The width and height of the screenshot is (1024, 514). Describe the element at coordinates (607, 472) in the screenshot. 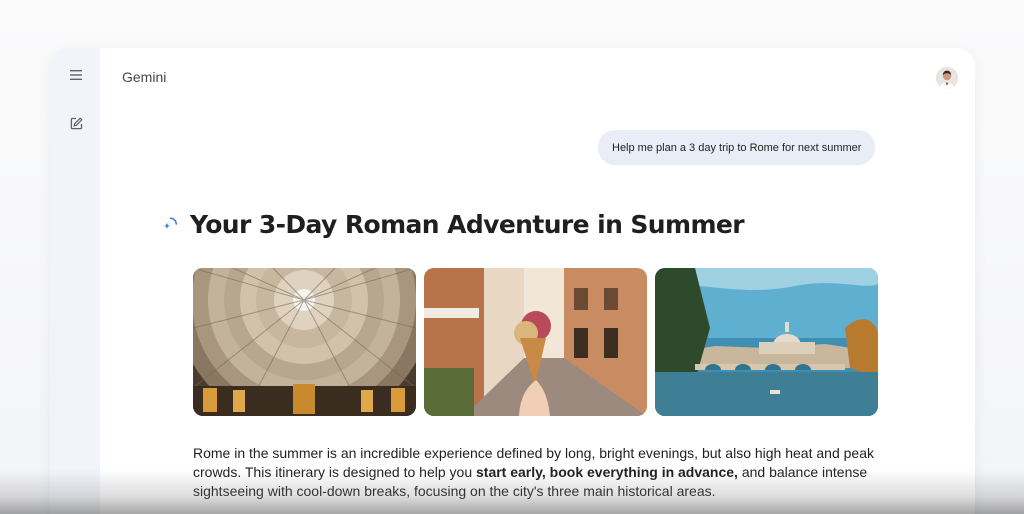

I see `paragraph-bold-text: start early, book everything in advance,` at that location.